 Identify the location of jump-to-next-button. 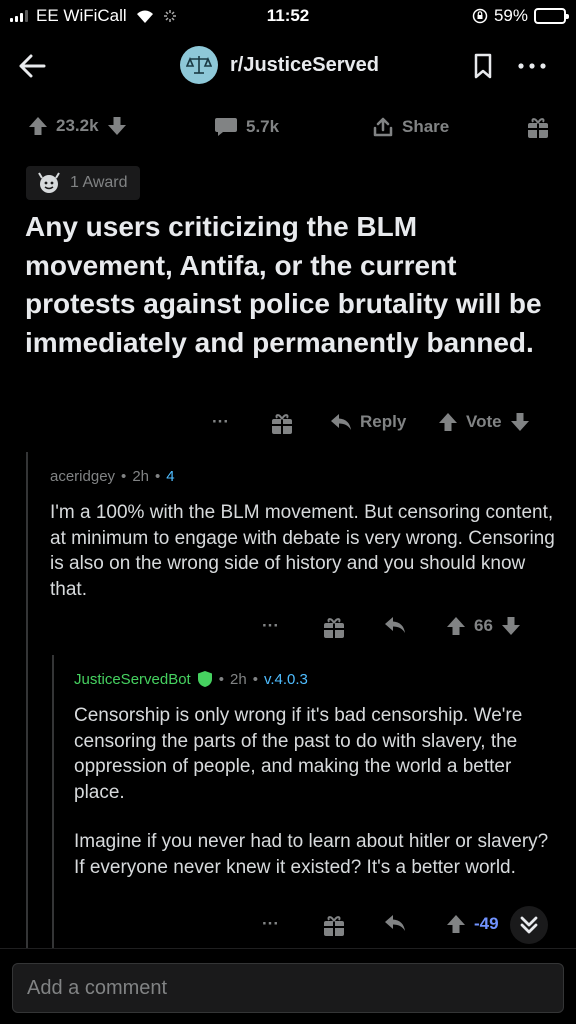
(529, 925).